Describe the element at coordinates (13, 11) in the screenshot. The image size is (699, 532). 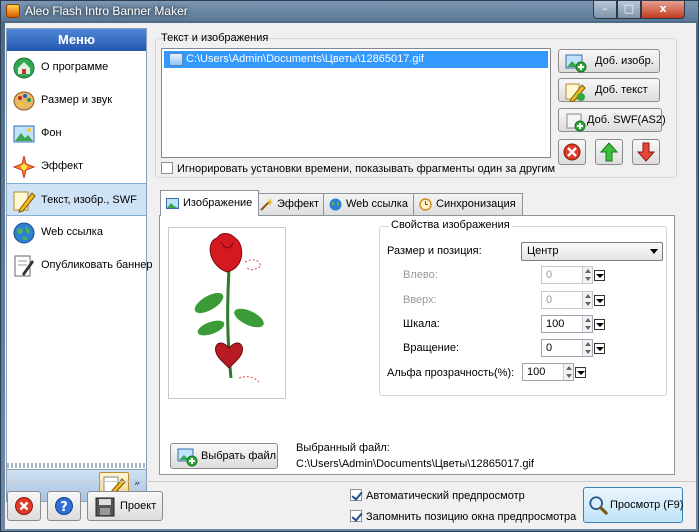
I see `app-logo-icon` at that location.